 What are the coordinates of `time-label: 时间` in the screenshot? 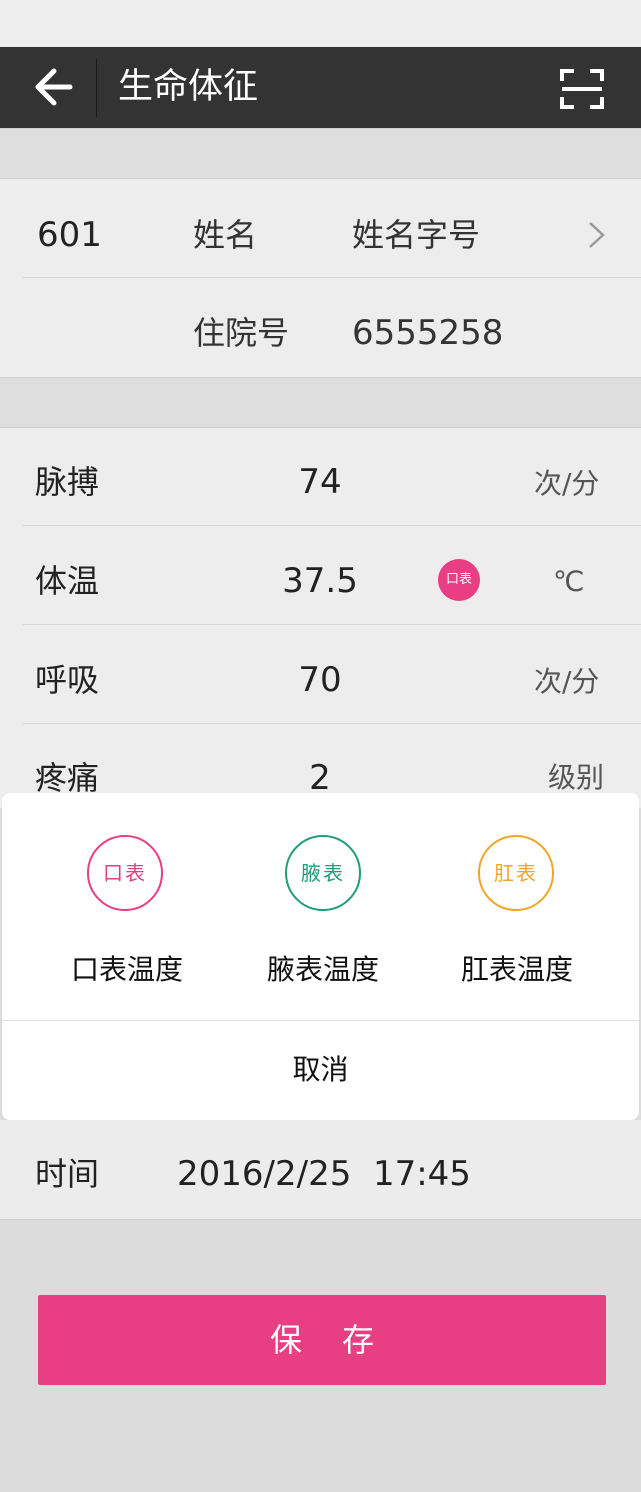 It's located at (67, 1174).